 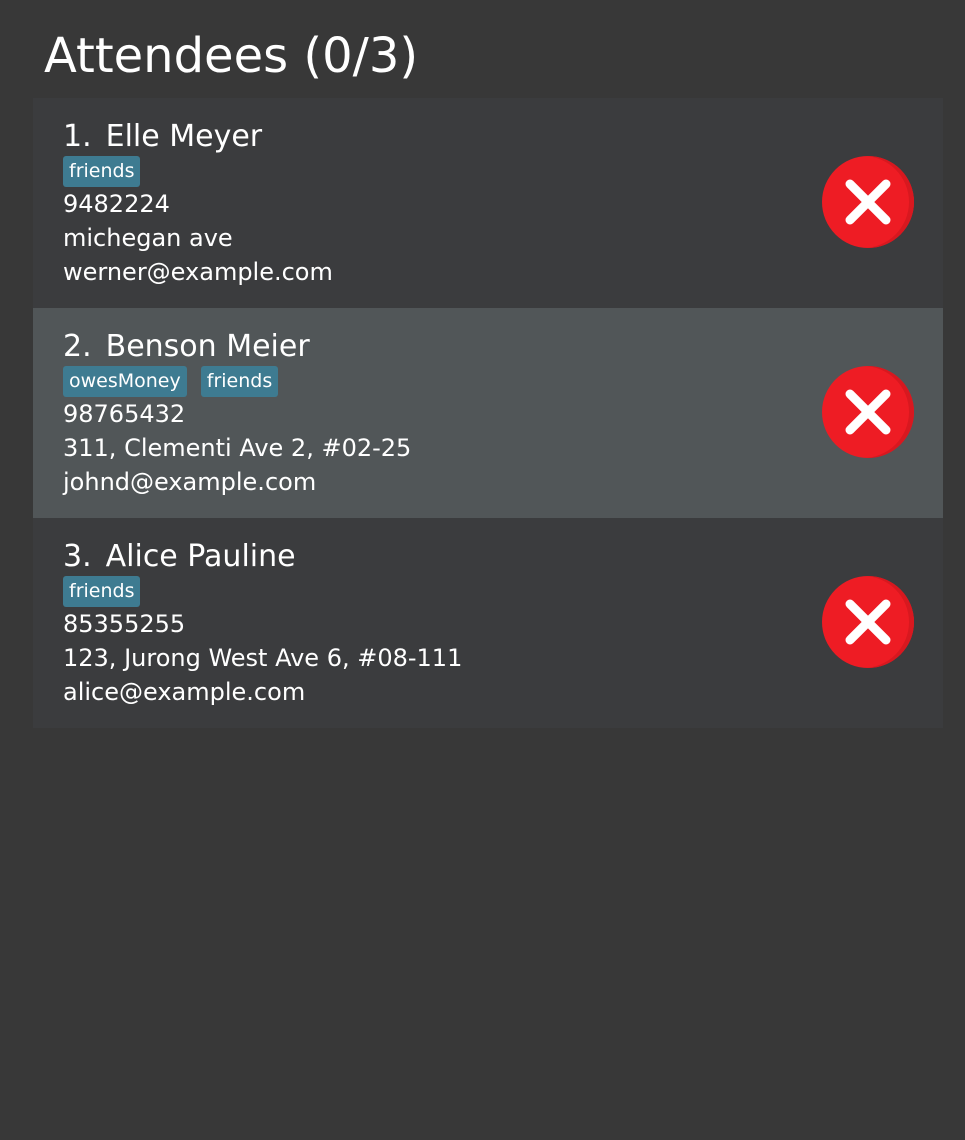 What do you see at coordinates (190, 482) in the screenshot?
I see `attendee-email: johnd@example.com` at bounding box center [190, 482].